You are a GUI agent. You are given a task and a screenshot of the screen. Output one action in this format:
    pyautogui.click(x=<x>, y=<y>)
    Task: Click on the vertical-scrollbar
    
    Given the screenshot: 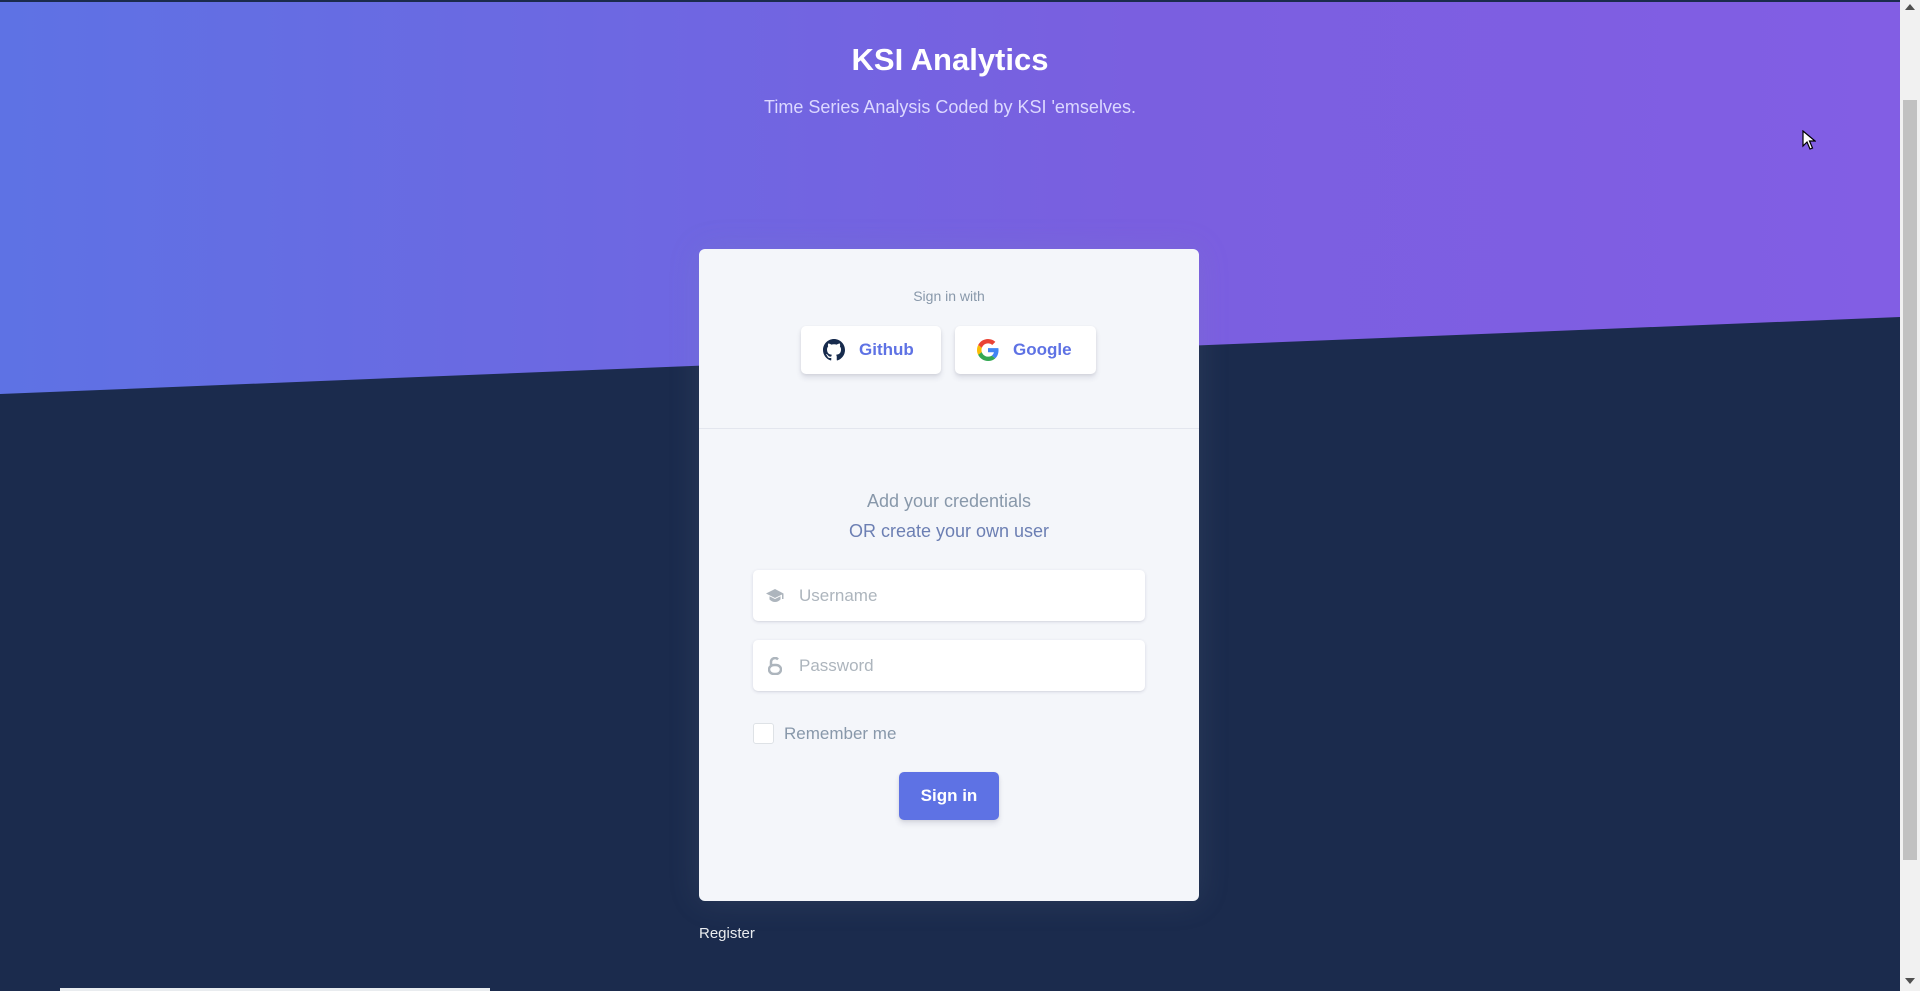 What is the action you would take?
    pyautogui.click(x=1910, y=495)
    